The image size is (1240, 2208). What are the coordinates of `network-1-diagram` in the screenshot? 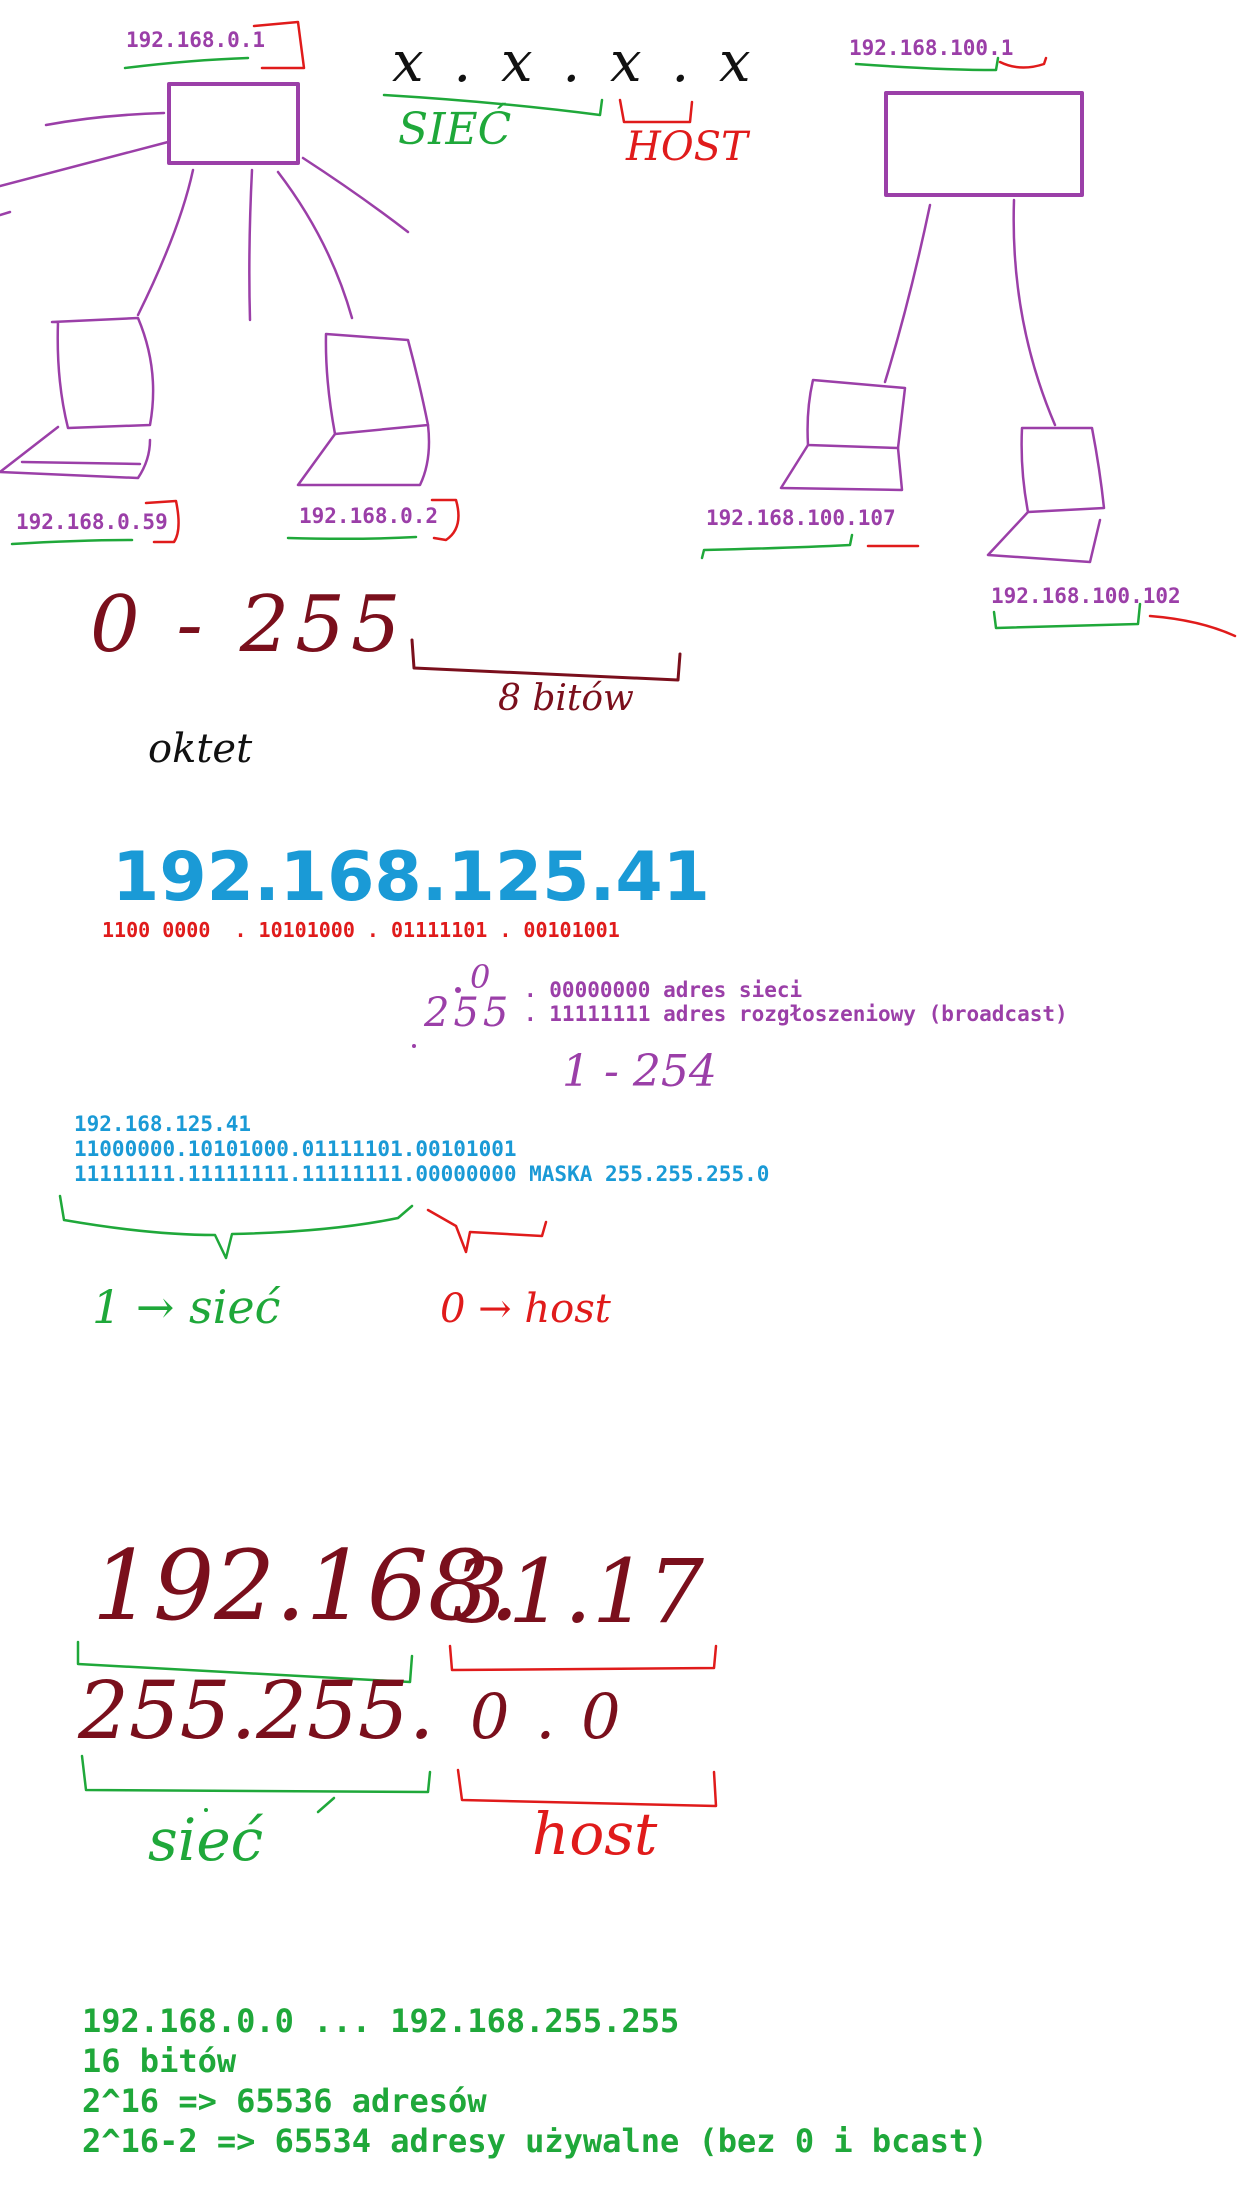 It's located at (230, 283).